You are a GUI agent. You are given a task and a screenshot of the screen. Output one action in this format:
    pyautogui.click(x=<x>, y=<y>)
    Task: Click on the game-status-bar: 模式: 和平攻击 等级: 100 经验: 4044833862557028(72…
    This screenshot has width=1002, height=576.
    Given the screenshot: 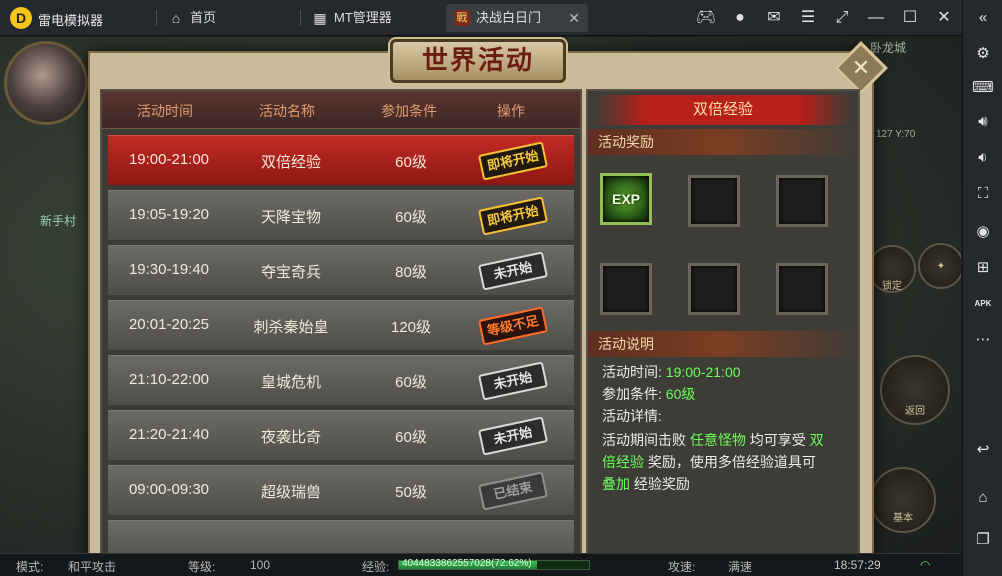 What is the action you would take?
    pyautogui.click(x=480, y=564)
    